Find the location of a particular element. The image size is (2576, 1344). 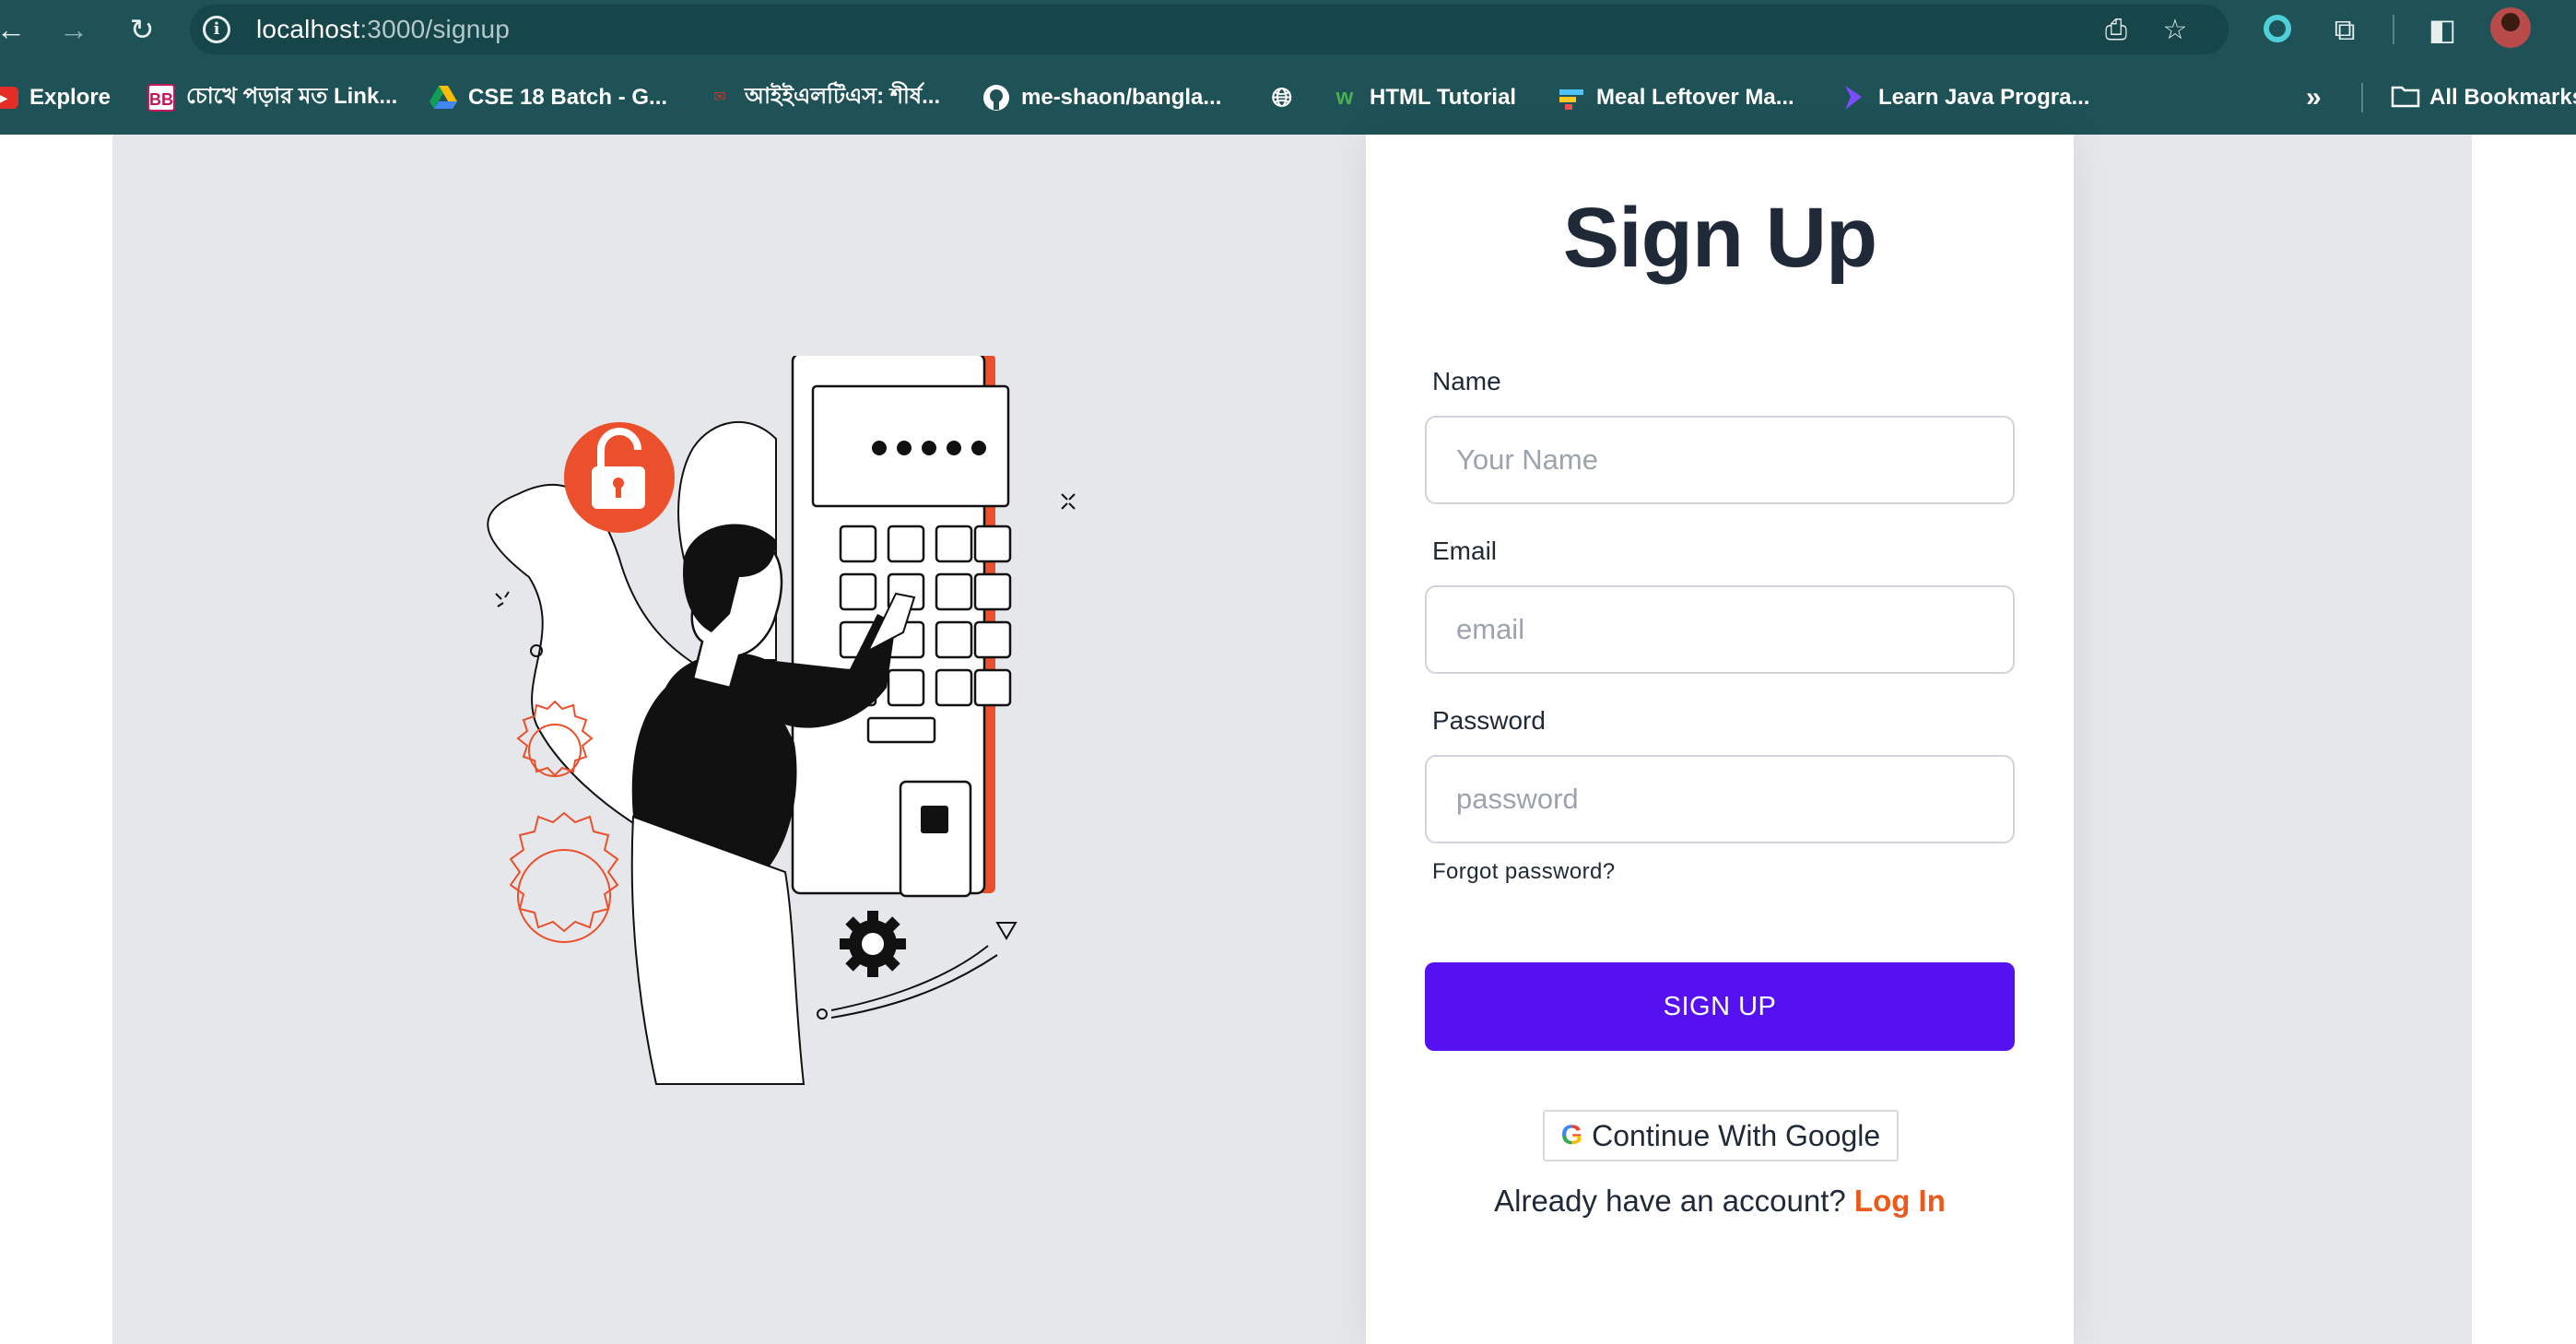

bookmarks-divider is located at coordinates (2362, 98).